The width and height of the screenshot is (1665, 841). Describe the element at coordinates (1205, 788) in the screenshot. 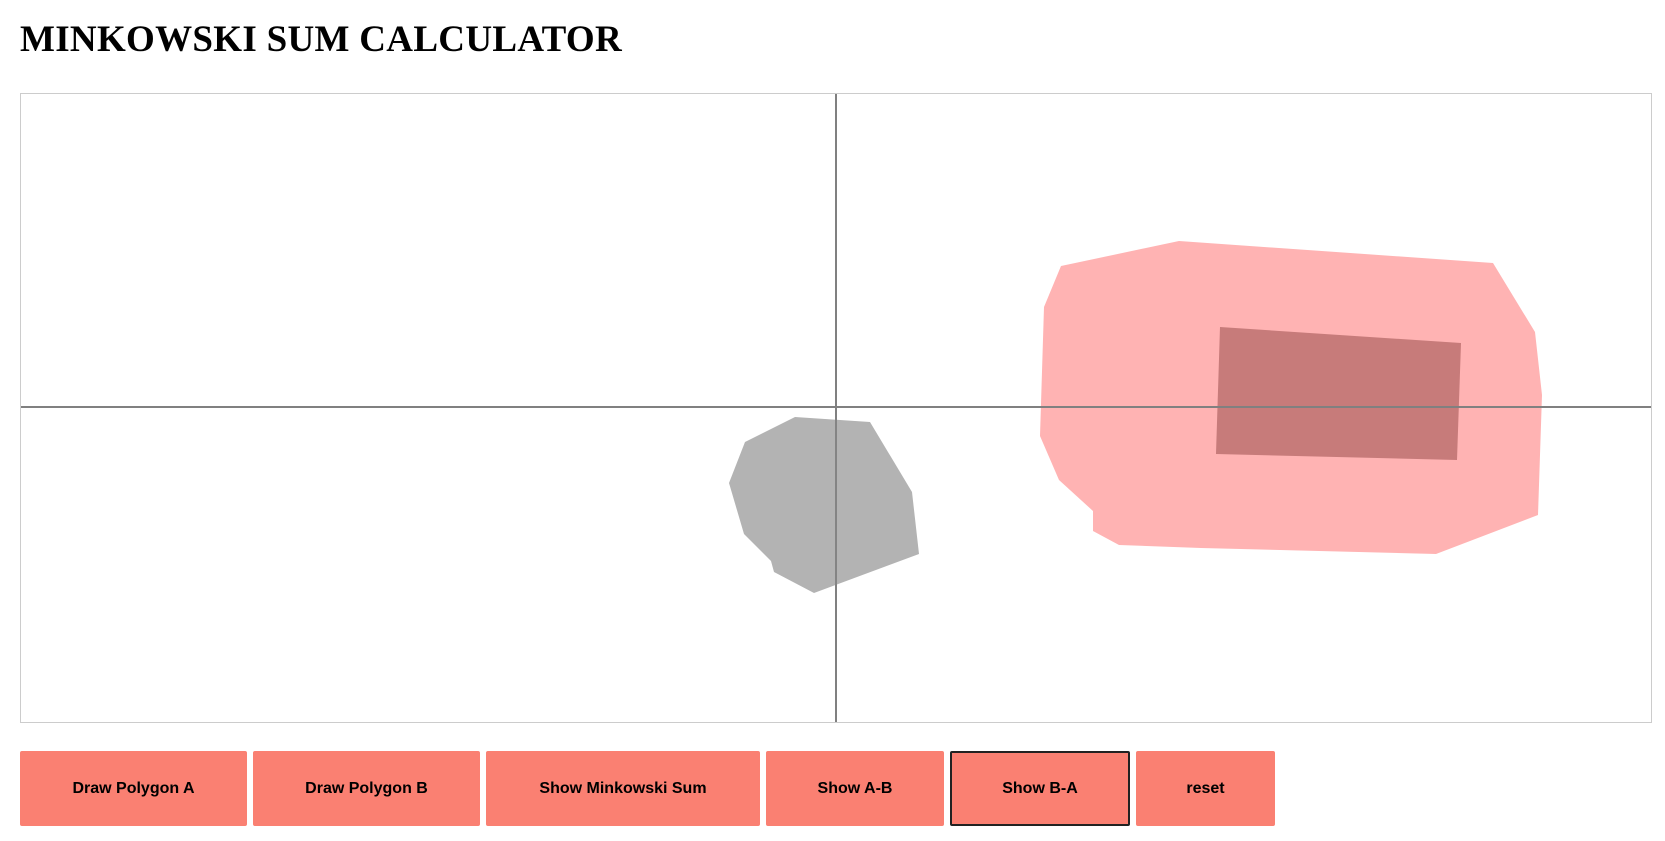

I see `reset-button: reset` at that location.